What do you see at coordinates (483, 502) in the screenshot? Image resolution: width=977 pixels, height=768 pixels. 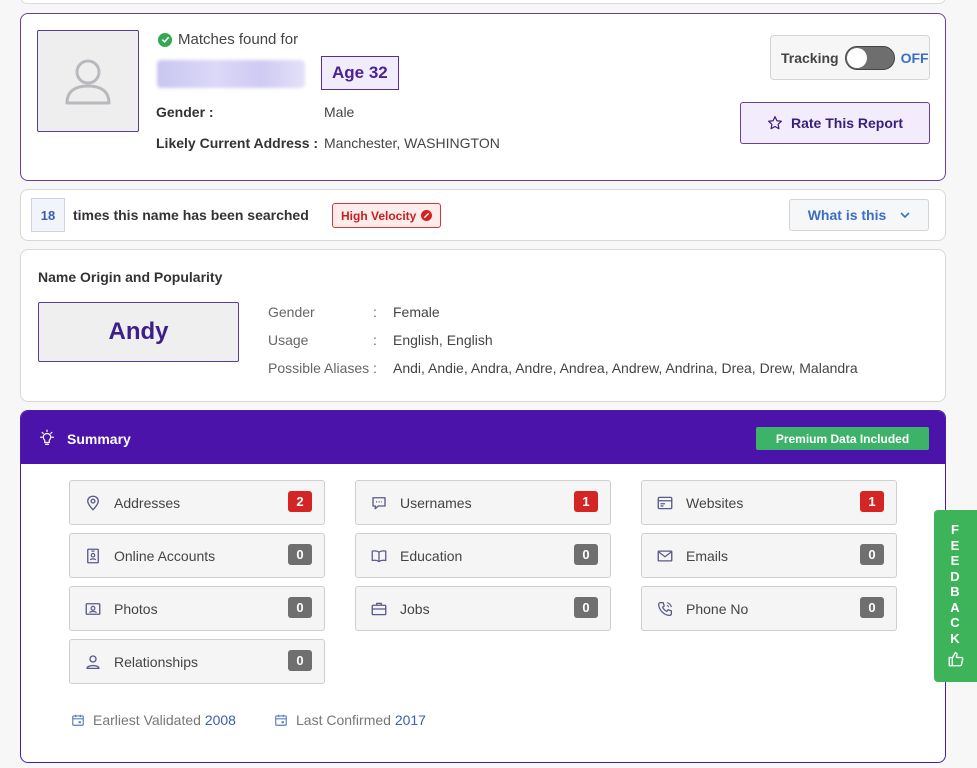 I see `summary-tile-usernames: Usernames 1` at bounding box center [483, 502].